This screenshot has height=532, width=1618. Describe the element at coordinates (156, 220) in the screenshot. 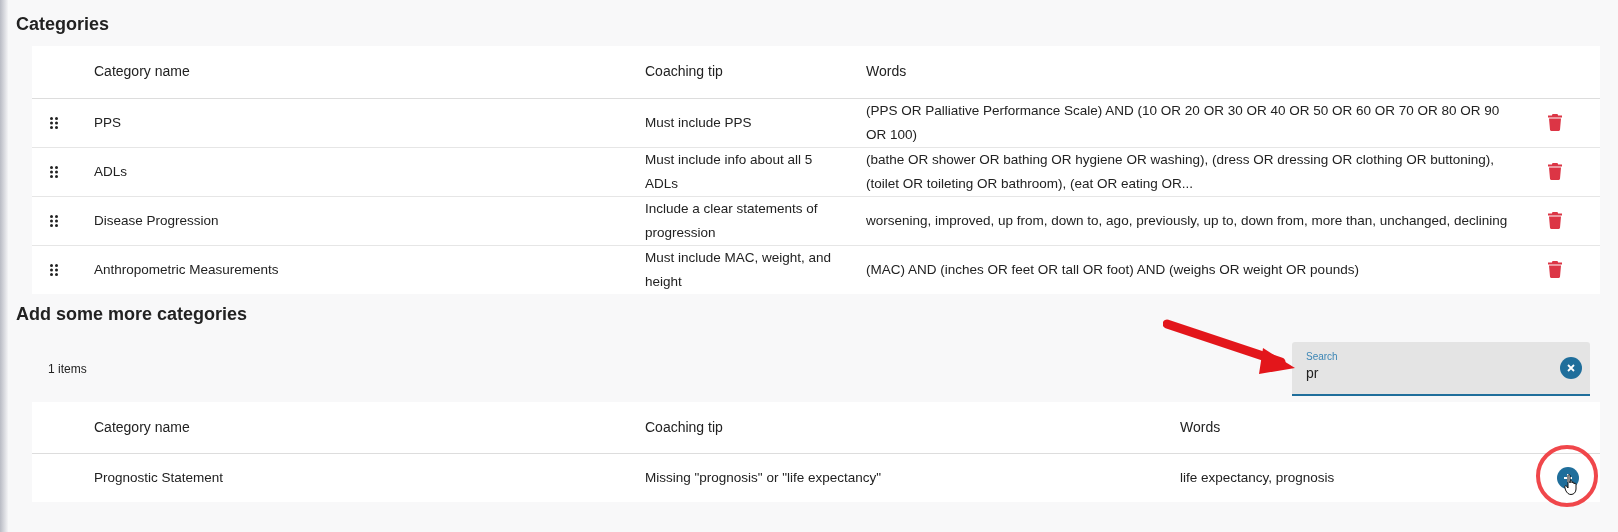

I see `category-name: Disease Progression` at that location.